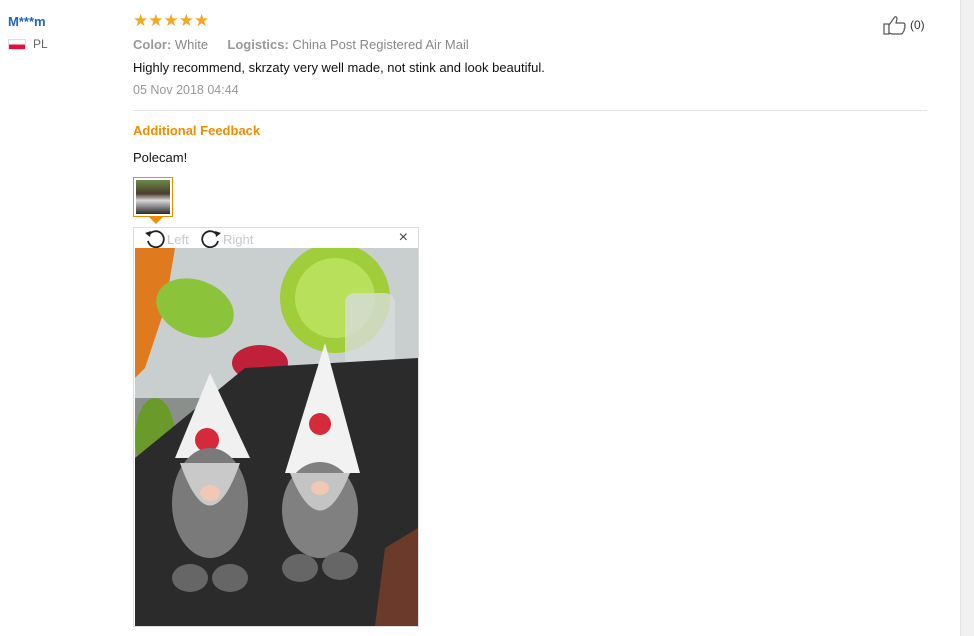 The height and width of the screenshot is (636, 974). Describe the element at coordinates (152, 44) in the screenshot. I see `color-label: Color:` at that location.